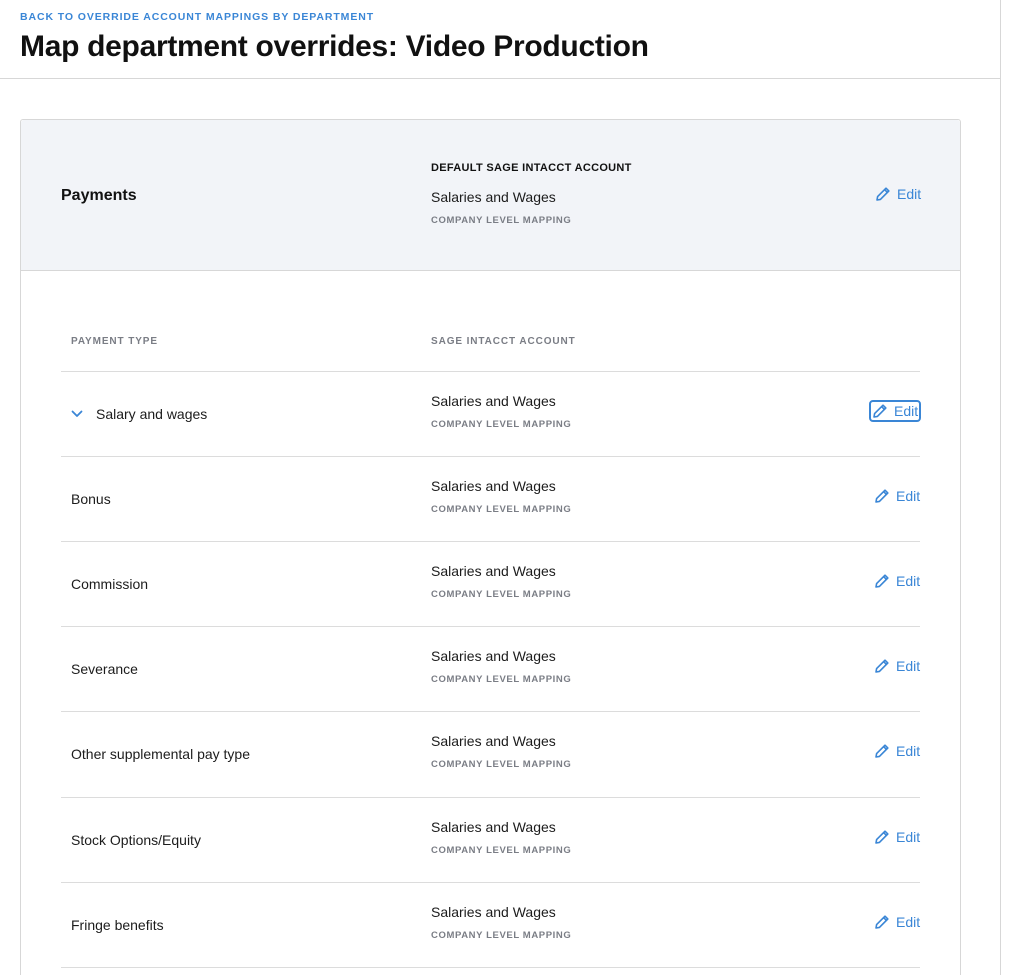  I want to click on section-title: Payments, so click(99, 195).